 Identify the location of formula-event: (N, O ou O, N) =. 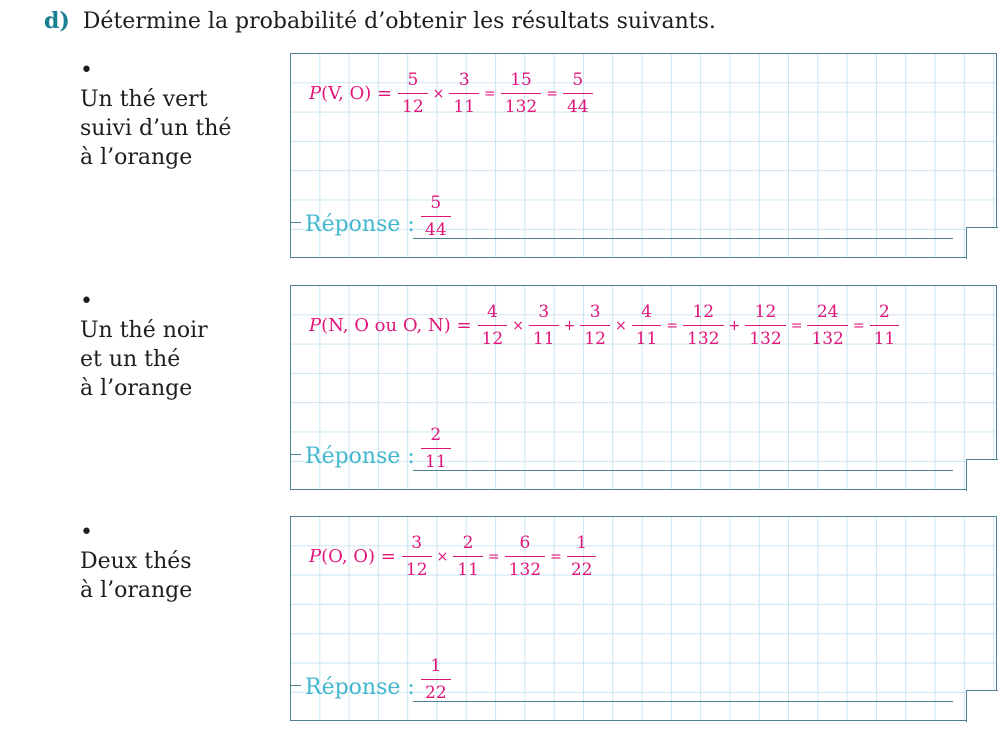
(396, 325).